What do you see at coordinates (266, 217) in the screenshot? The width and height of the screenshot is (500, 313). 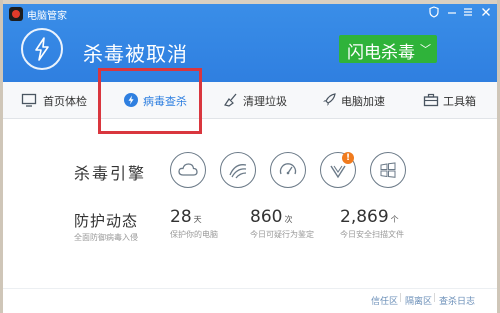 I see `stat-value: 860` at bounding box center [266, 217].